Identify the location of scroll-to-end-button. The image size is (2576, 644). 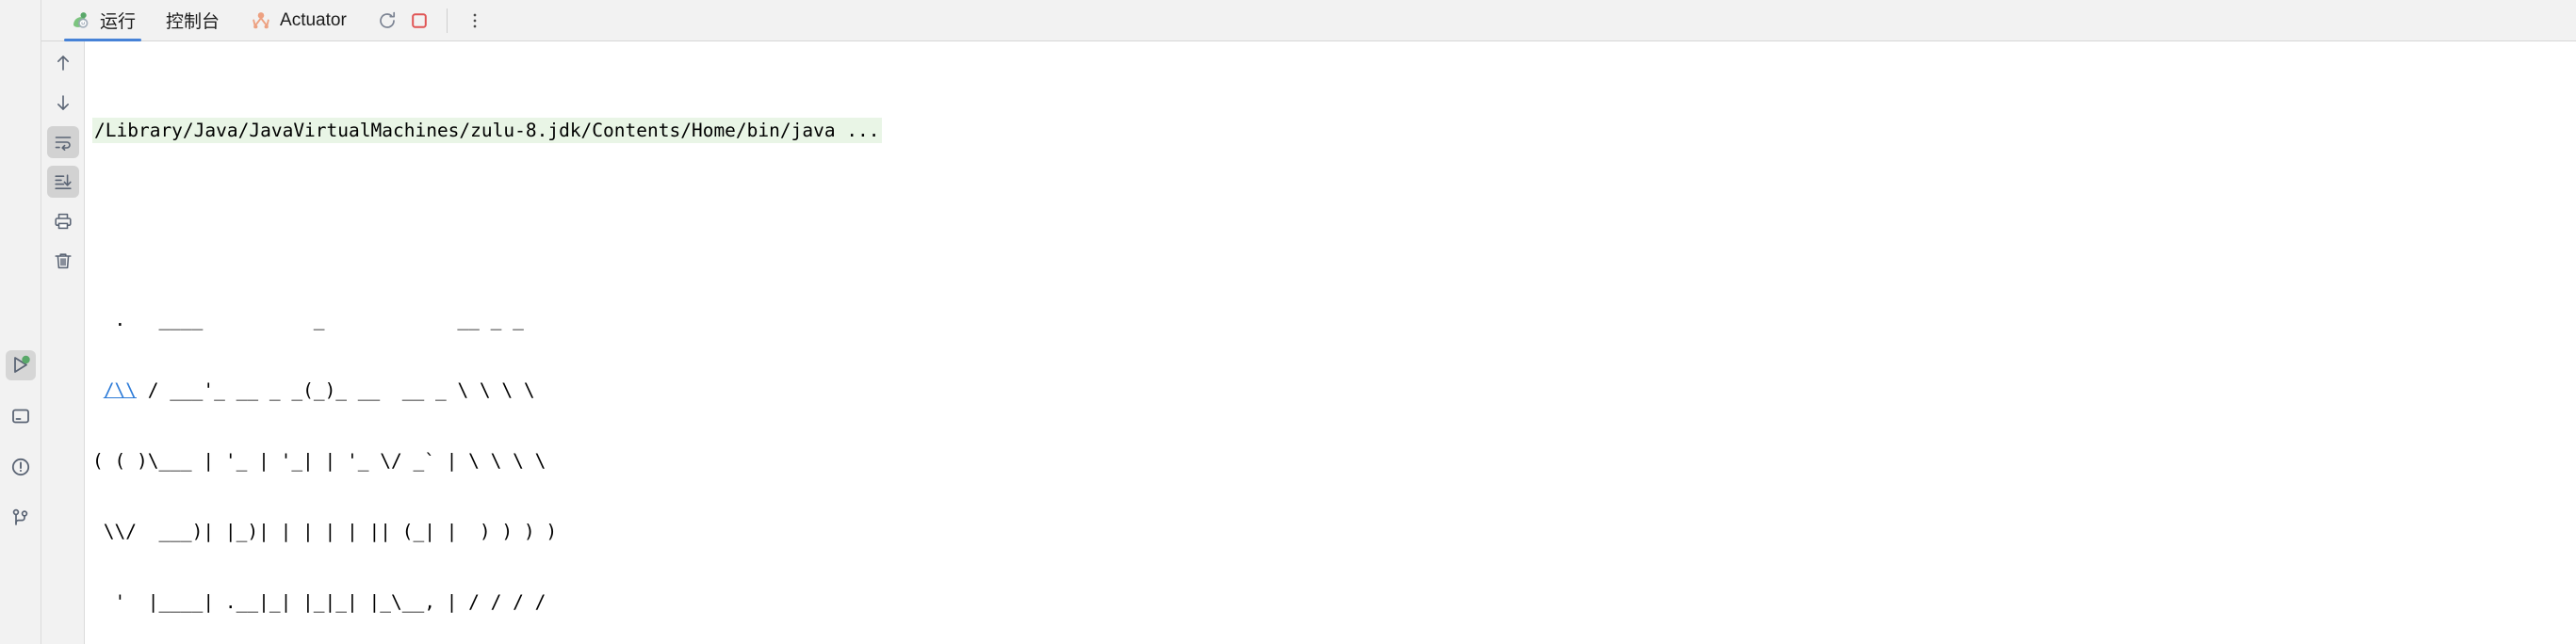
(62, 182).